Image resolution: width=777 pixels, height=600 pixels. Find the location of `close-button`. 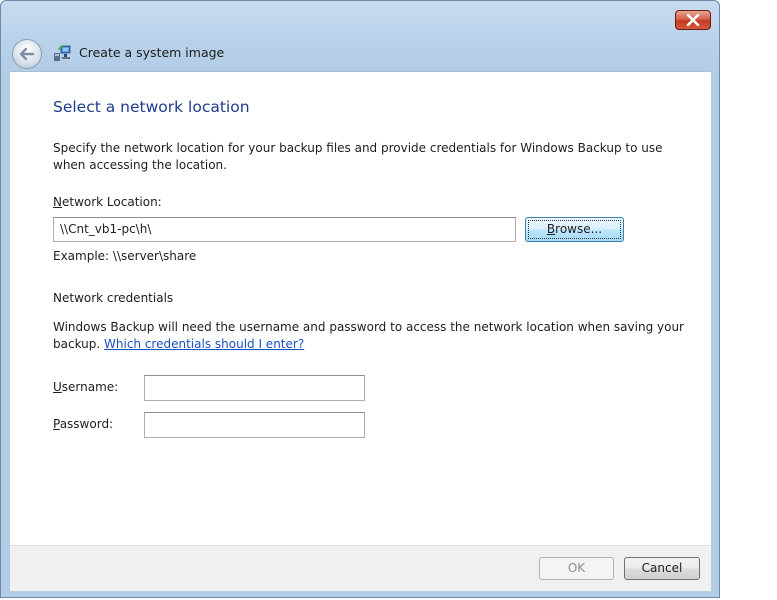

close-button is located at coordinates (693, 20).